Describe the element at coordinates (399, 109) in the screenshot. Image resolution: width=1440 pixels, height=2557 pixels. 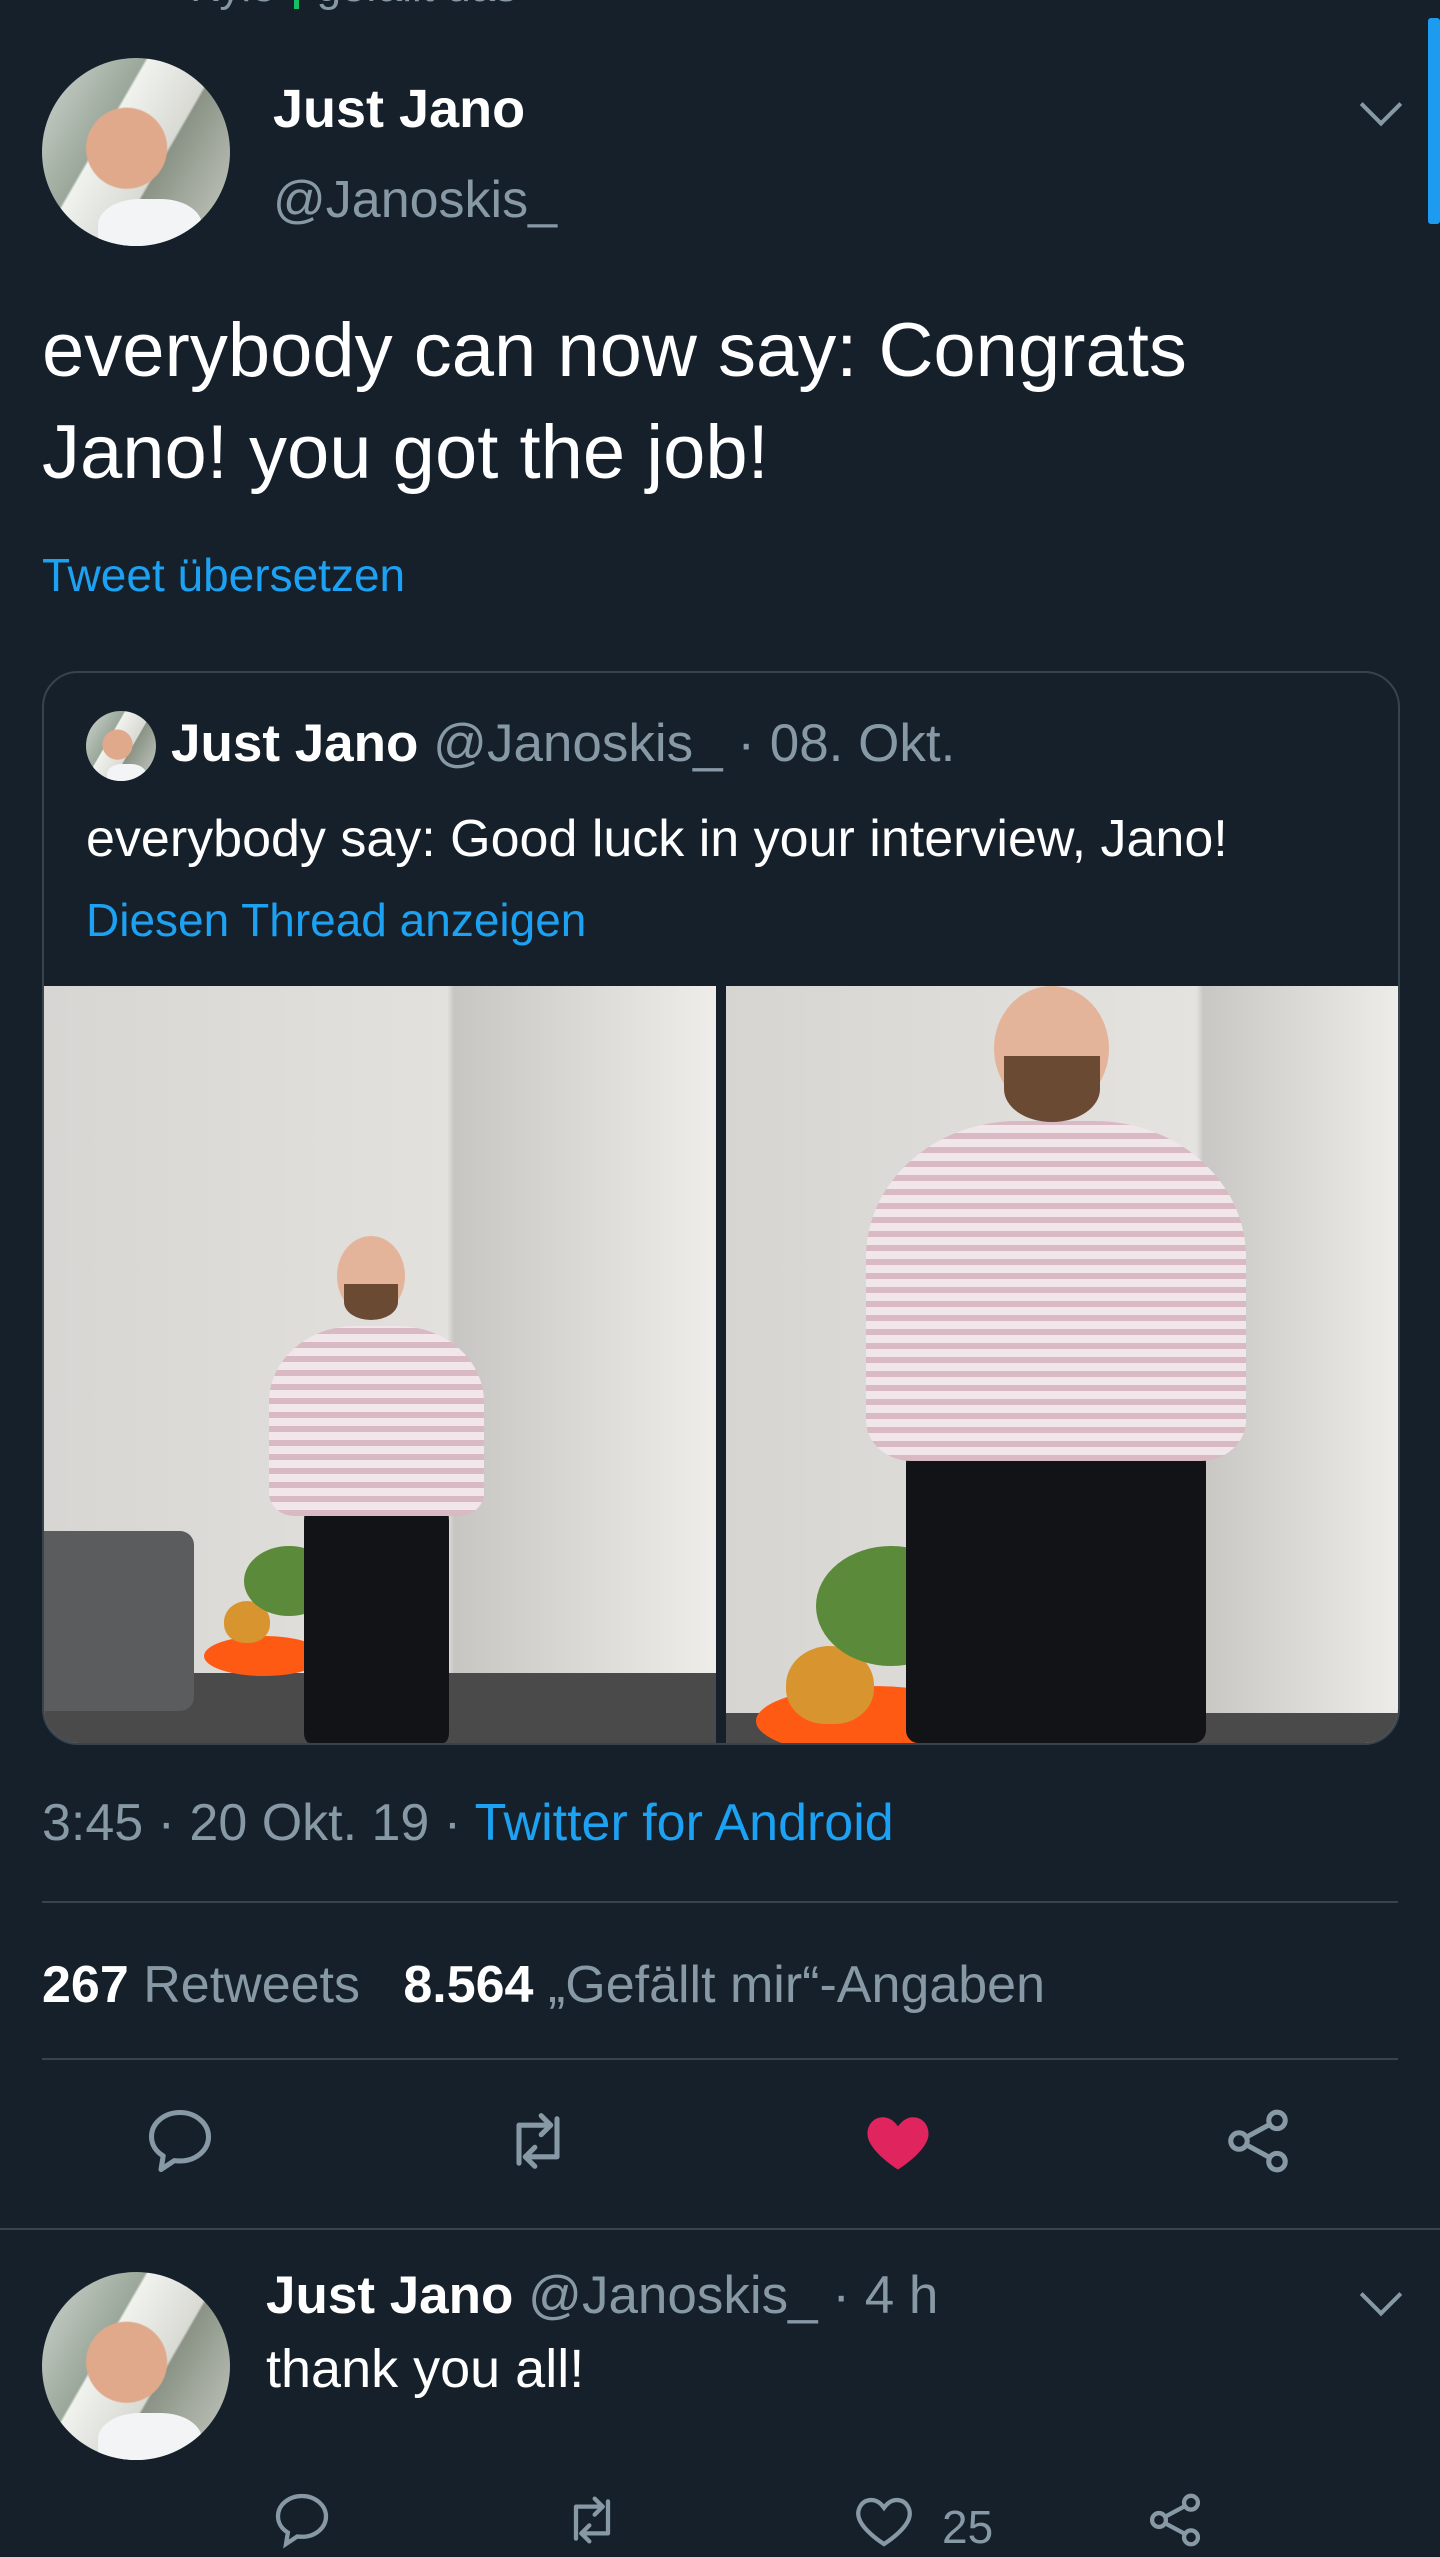
I see `author-name: Just Jano` at that location.